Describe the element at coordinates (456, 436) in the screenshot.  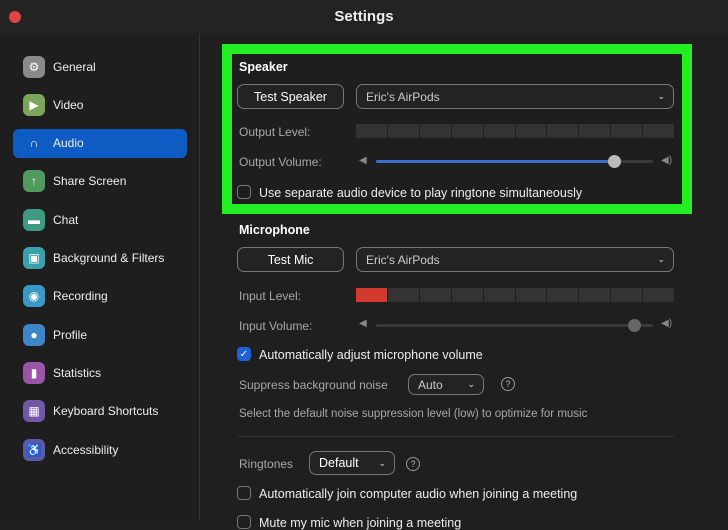
I see `divider` at that location.